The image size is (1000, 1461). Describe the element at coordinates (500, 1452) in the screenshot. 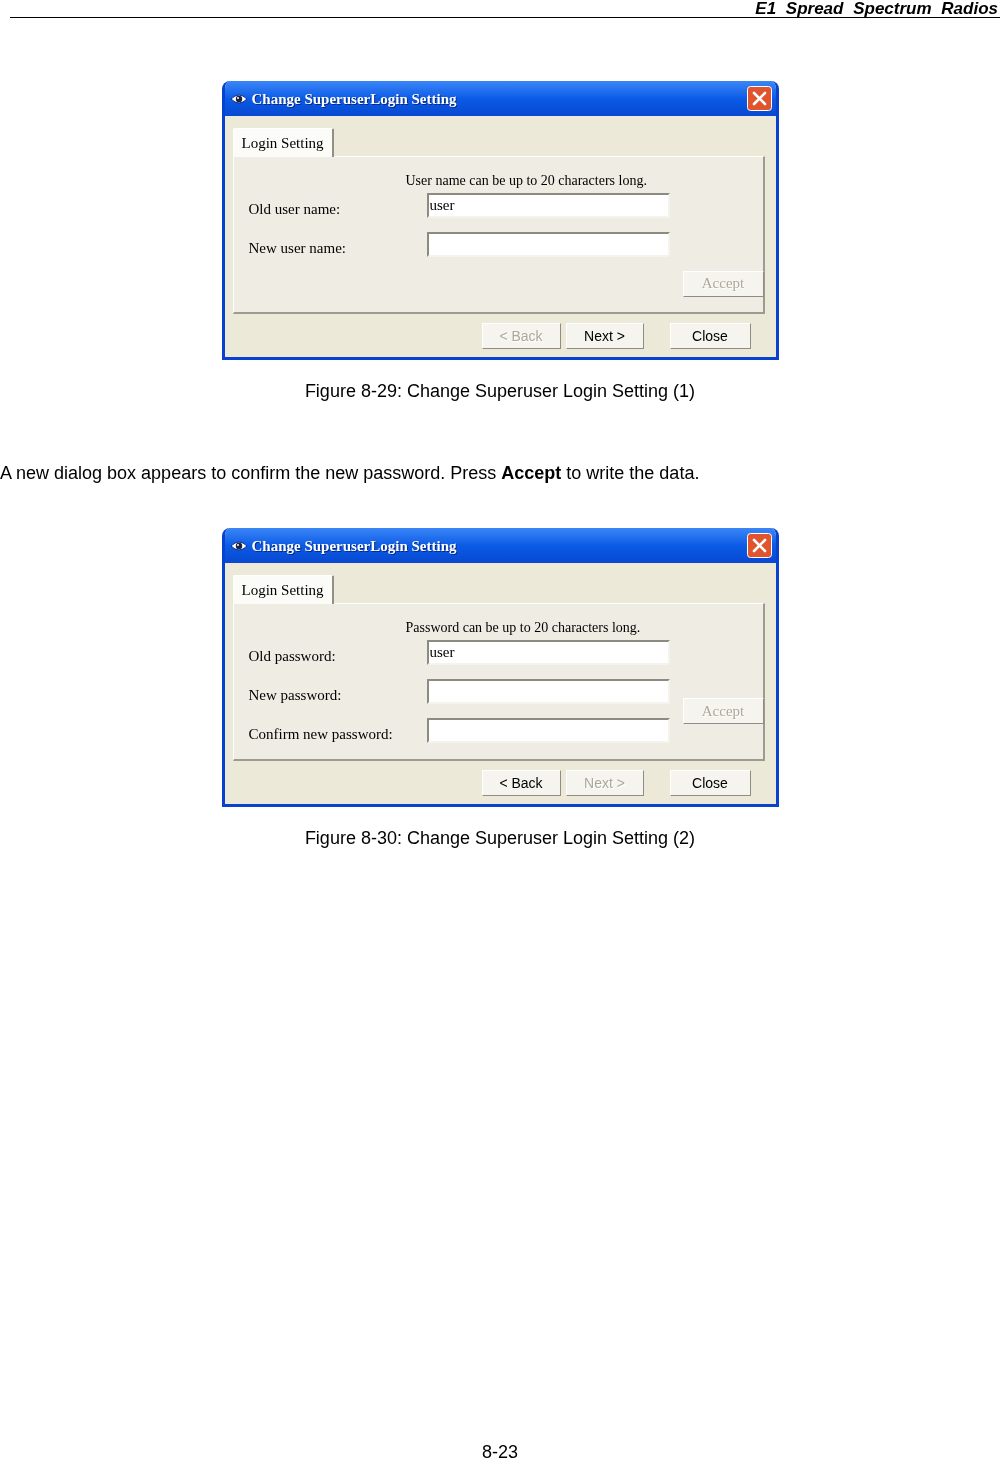

I see `page-number: 8-23` at that location.